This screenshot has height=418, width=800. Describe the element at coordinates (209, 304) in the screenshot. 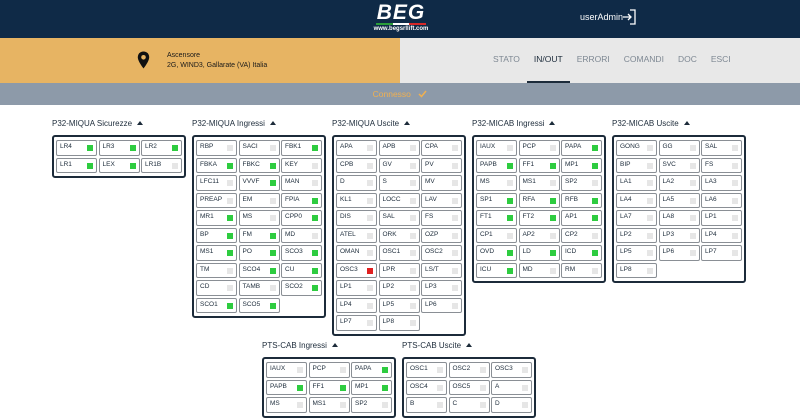

I see `io-cell-label: SCO1` at that location.